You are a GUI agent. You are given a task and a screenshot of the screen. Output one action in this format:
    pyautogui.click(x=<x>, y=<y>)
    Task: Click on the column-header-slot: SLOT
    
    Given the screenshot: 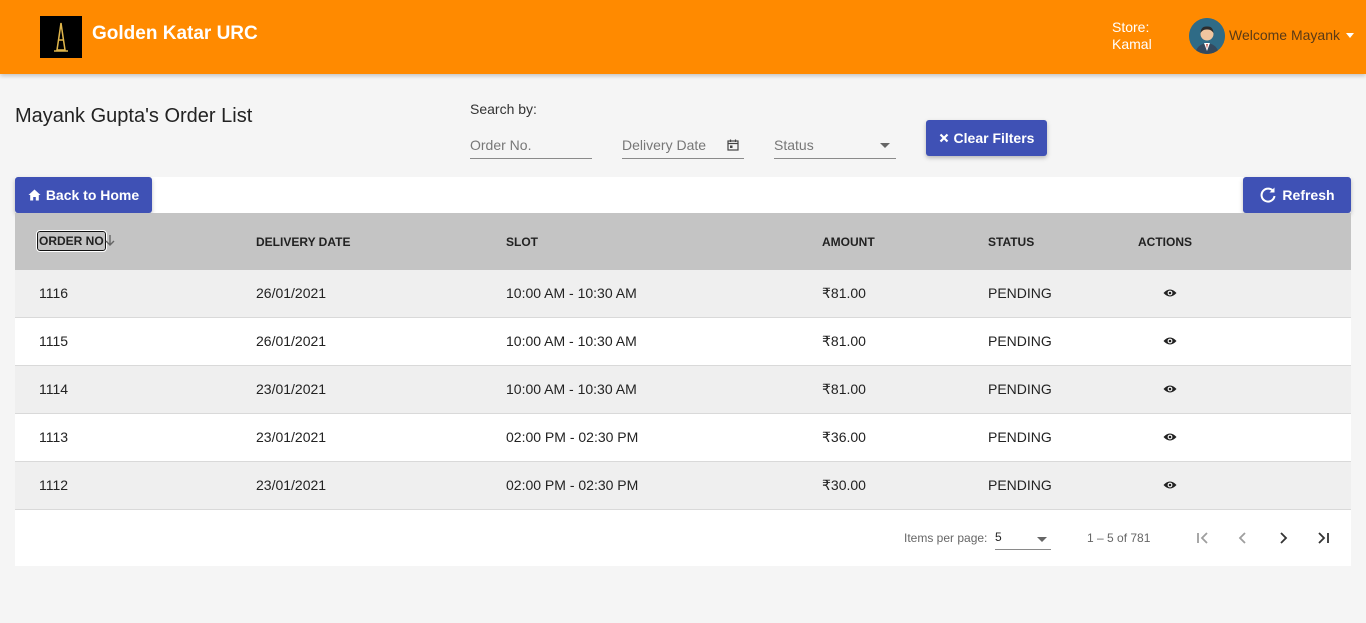 What is the action you would take?
    pyautogui.click(x=522, y=242)
    